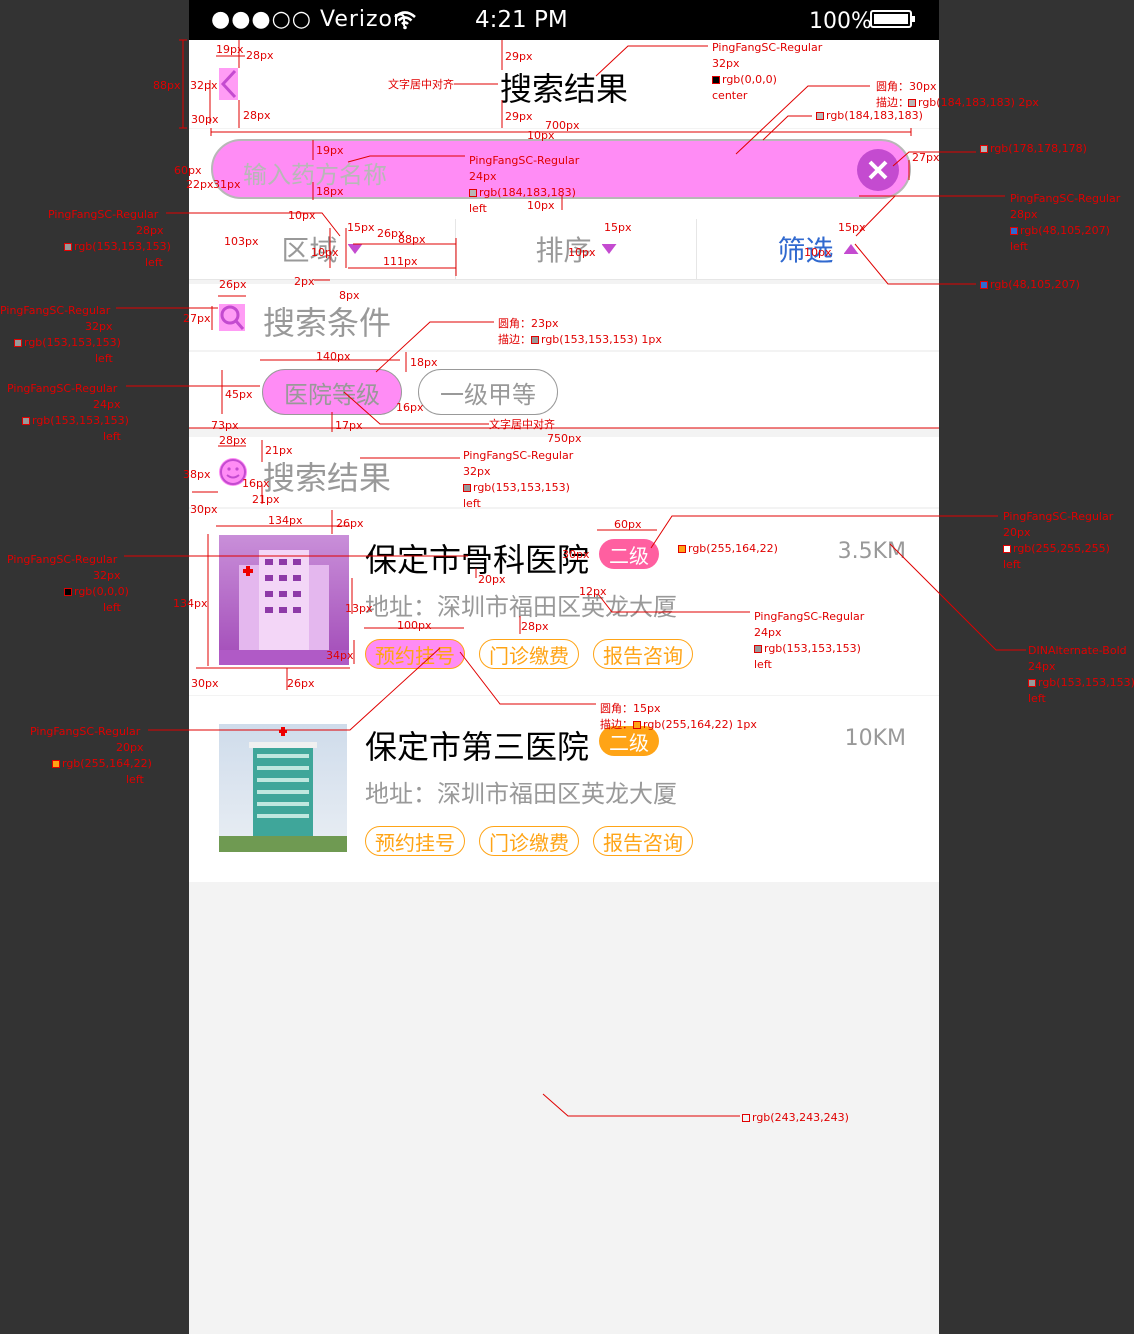  I want to click on conditions-heading: 搜索条件, so click(327, 323).